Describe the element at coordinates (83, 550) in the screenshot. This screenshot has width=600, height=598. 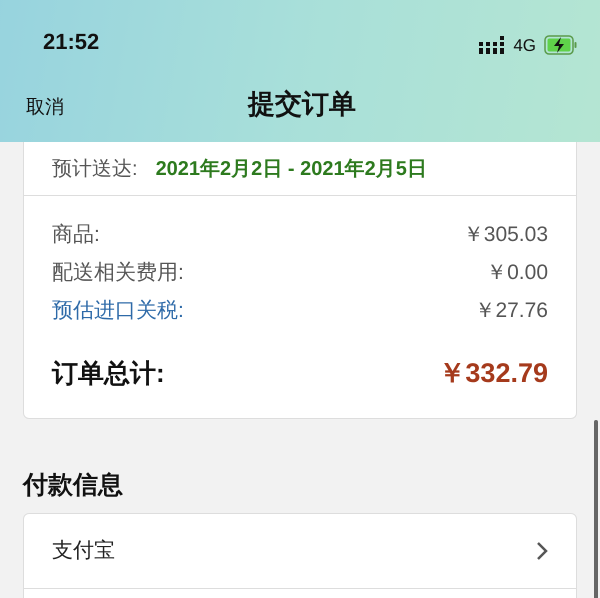
I see `payment-method: 支付宝` at that location.